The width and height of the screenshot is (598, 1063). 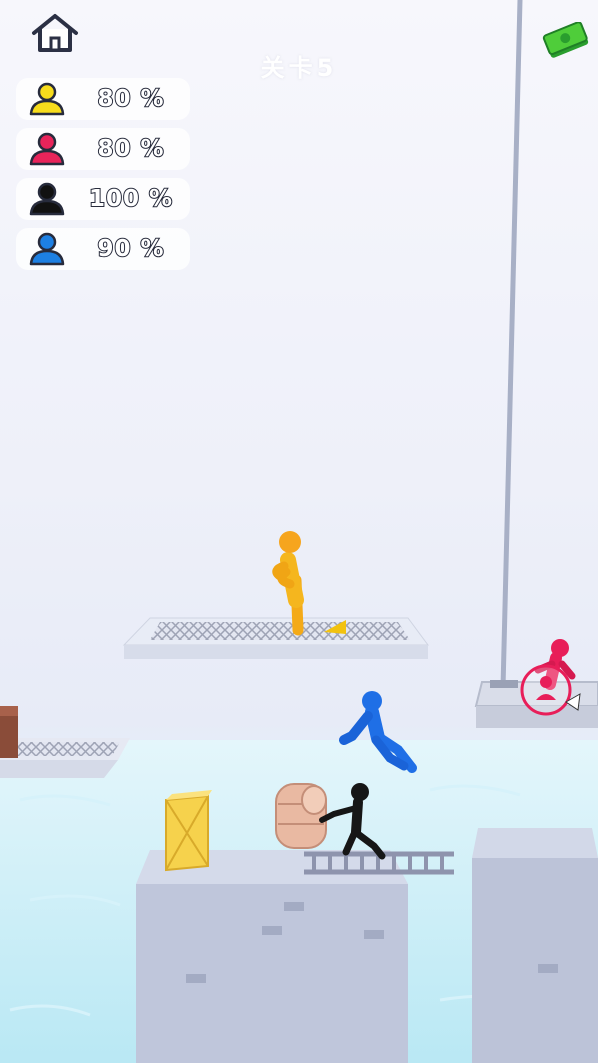 I want to click on ranking-row-red: 80 %, so click(x=103, y=149).